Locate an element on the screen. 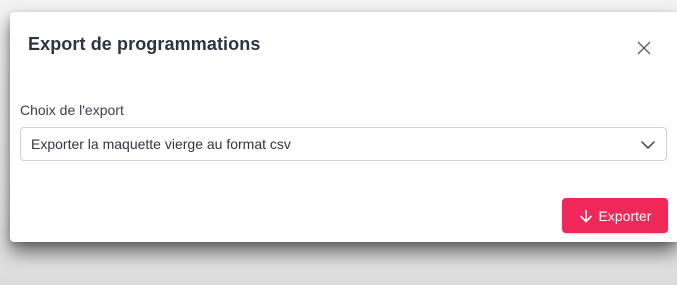  export-choice-label: Choix de l'export is located at coordinates (72, 110).